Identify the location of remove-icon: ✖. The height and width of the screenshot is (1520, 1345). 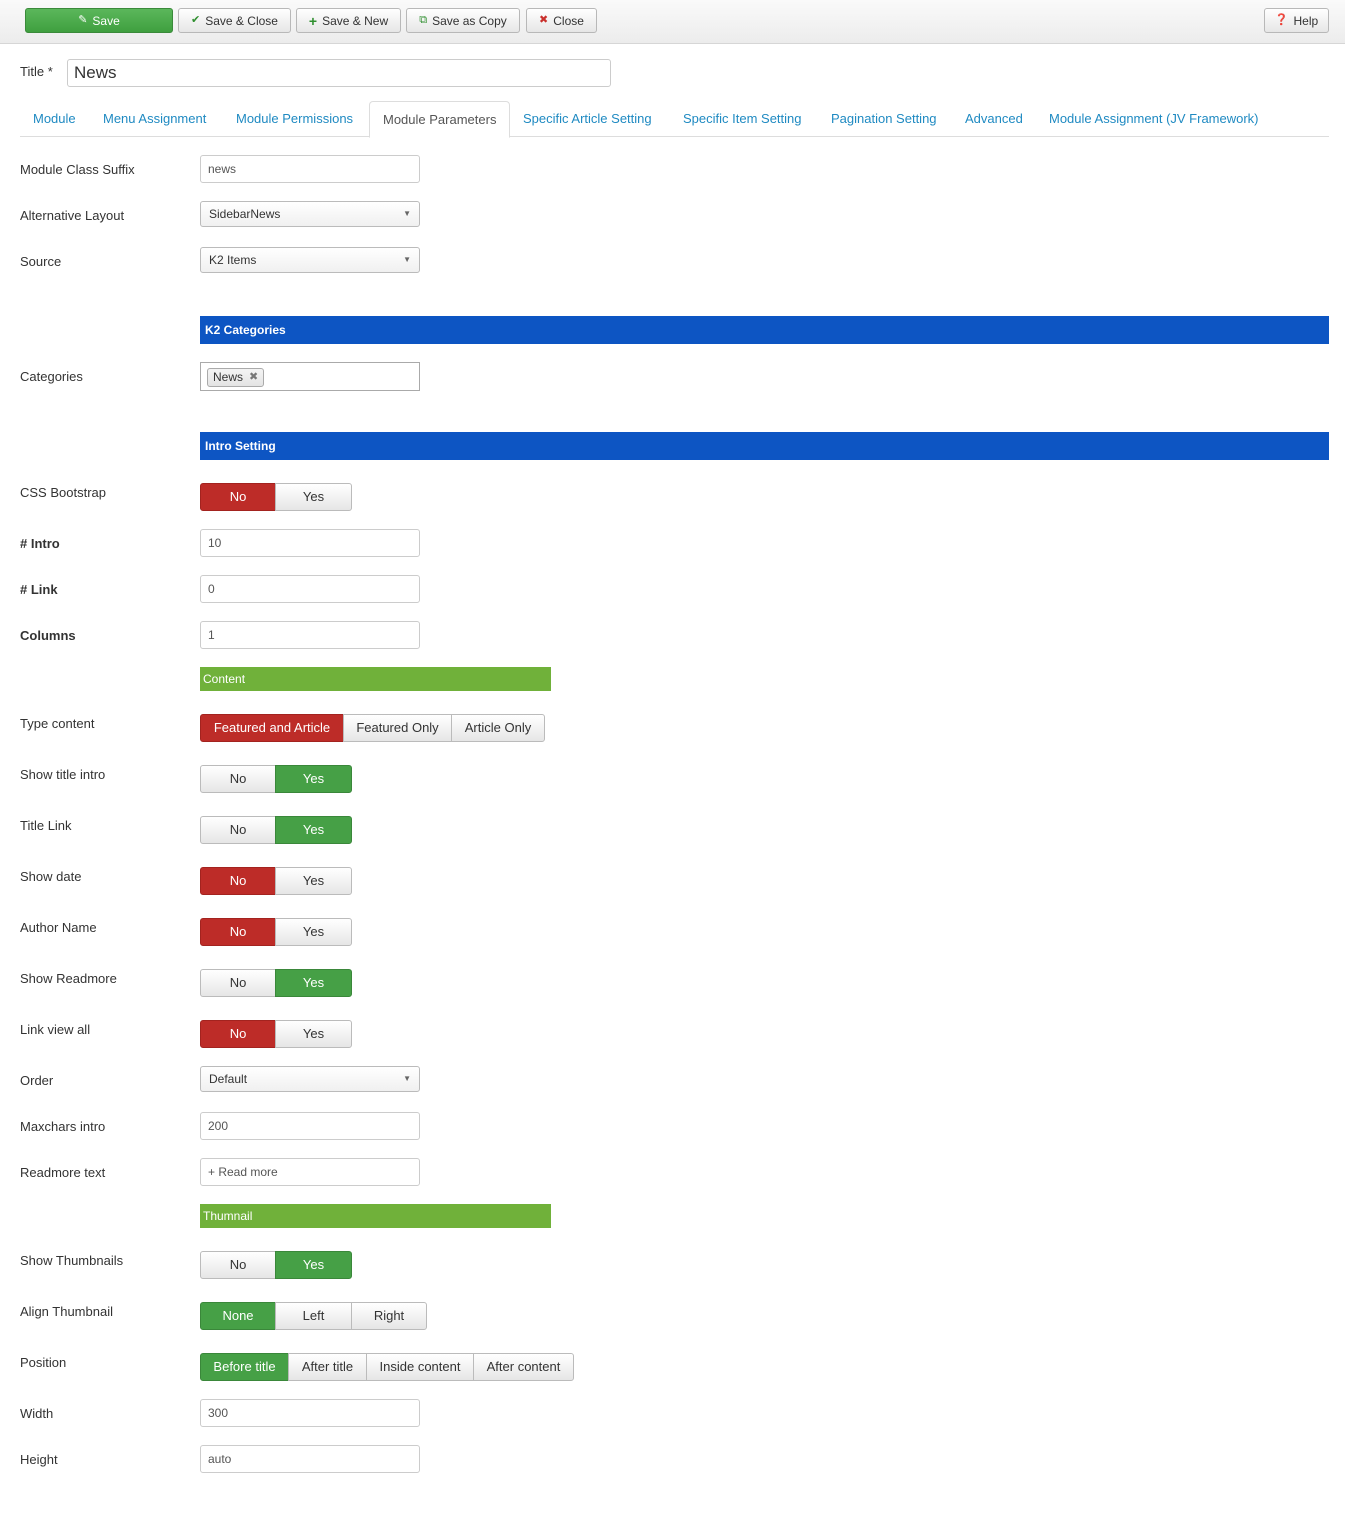
(253, 377).